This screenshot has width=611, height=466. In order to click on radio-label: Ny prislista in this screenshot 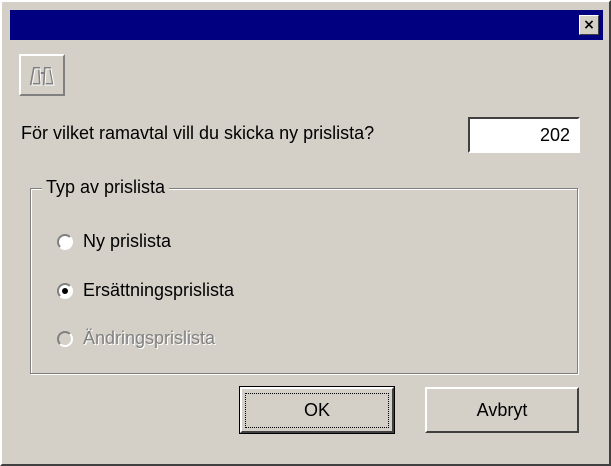, I will do `click(127, 241)`.